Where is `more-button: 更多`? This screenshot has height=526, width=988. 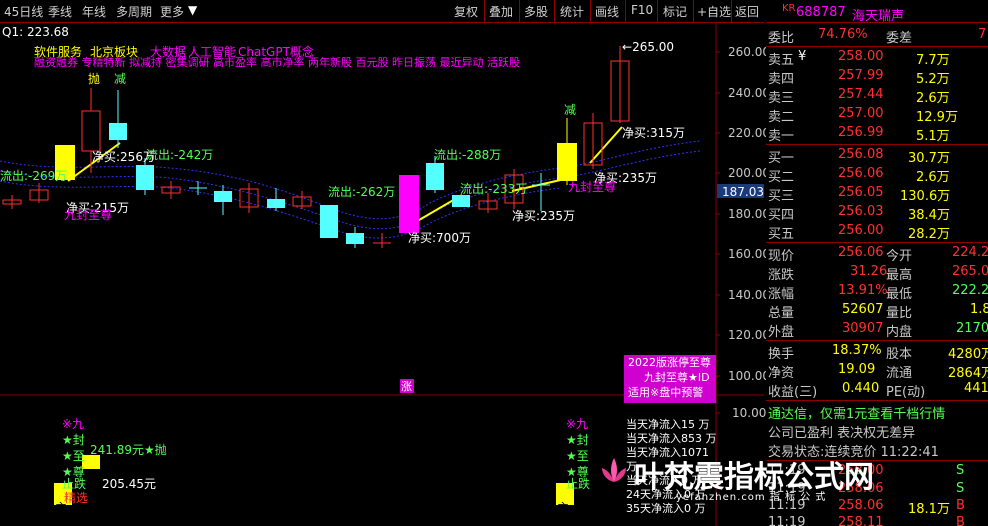
more-button: 更多 is located at coordinates (172, 11).